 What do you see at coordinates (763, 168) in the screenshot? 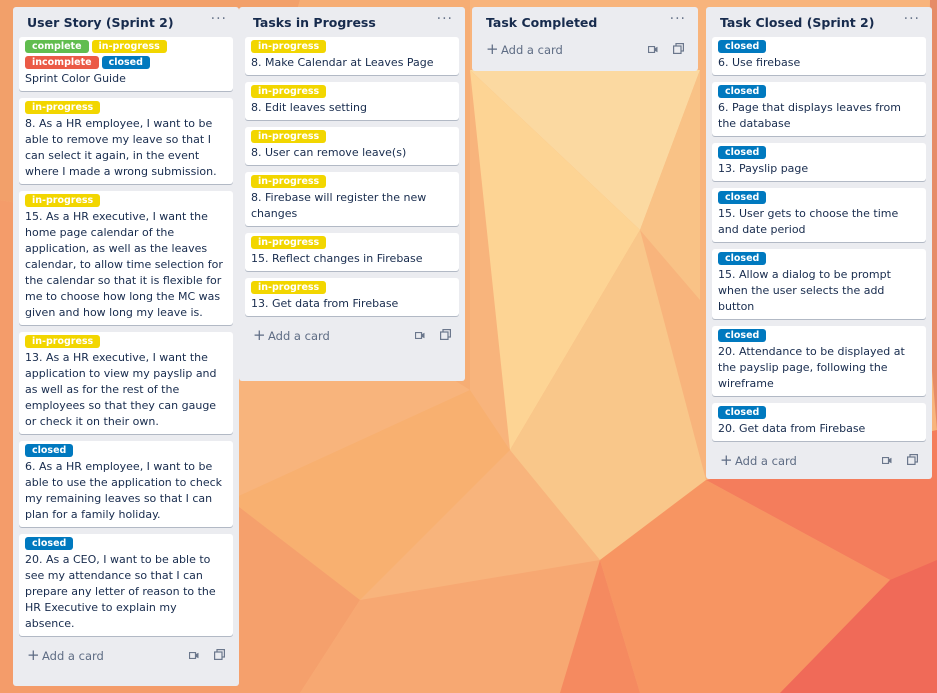
I see `card-title: 13. Payslip page` at bounding box center [763, 168].